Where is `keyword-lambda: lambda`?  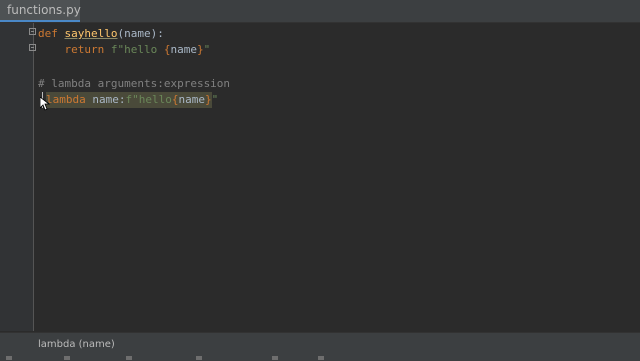 keyword-lambda: lambda is located at coordinates (66, 99).